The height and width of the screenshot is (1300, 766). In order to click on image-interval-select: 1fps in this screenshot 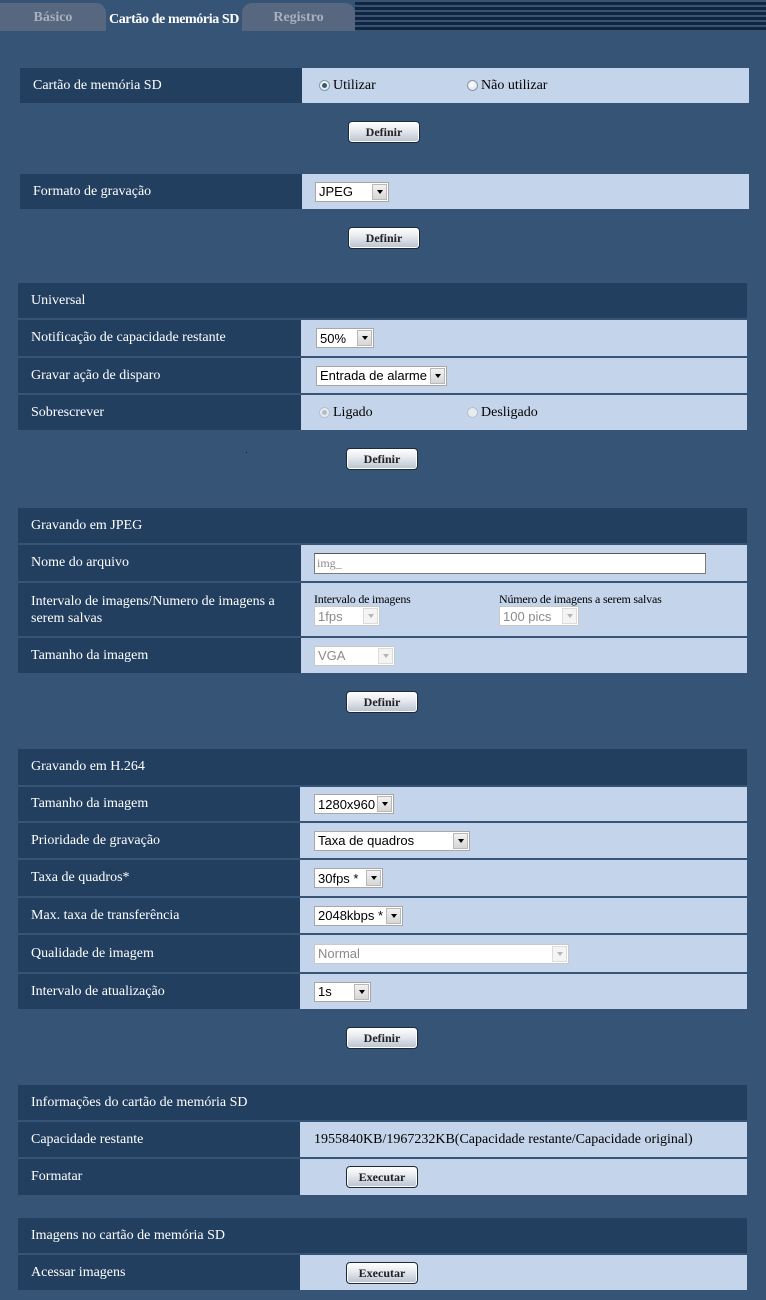, I will do `click(347, 616)`.